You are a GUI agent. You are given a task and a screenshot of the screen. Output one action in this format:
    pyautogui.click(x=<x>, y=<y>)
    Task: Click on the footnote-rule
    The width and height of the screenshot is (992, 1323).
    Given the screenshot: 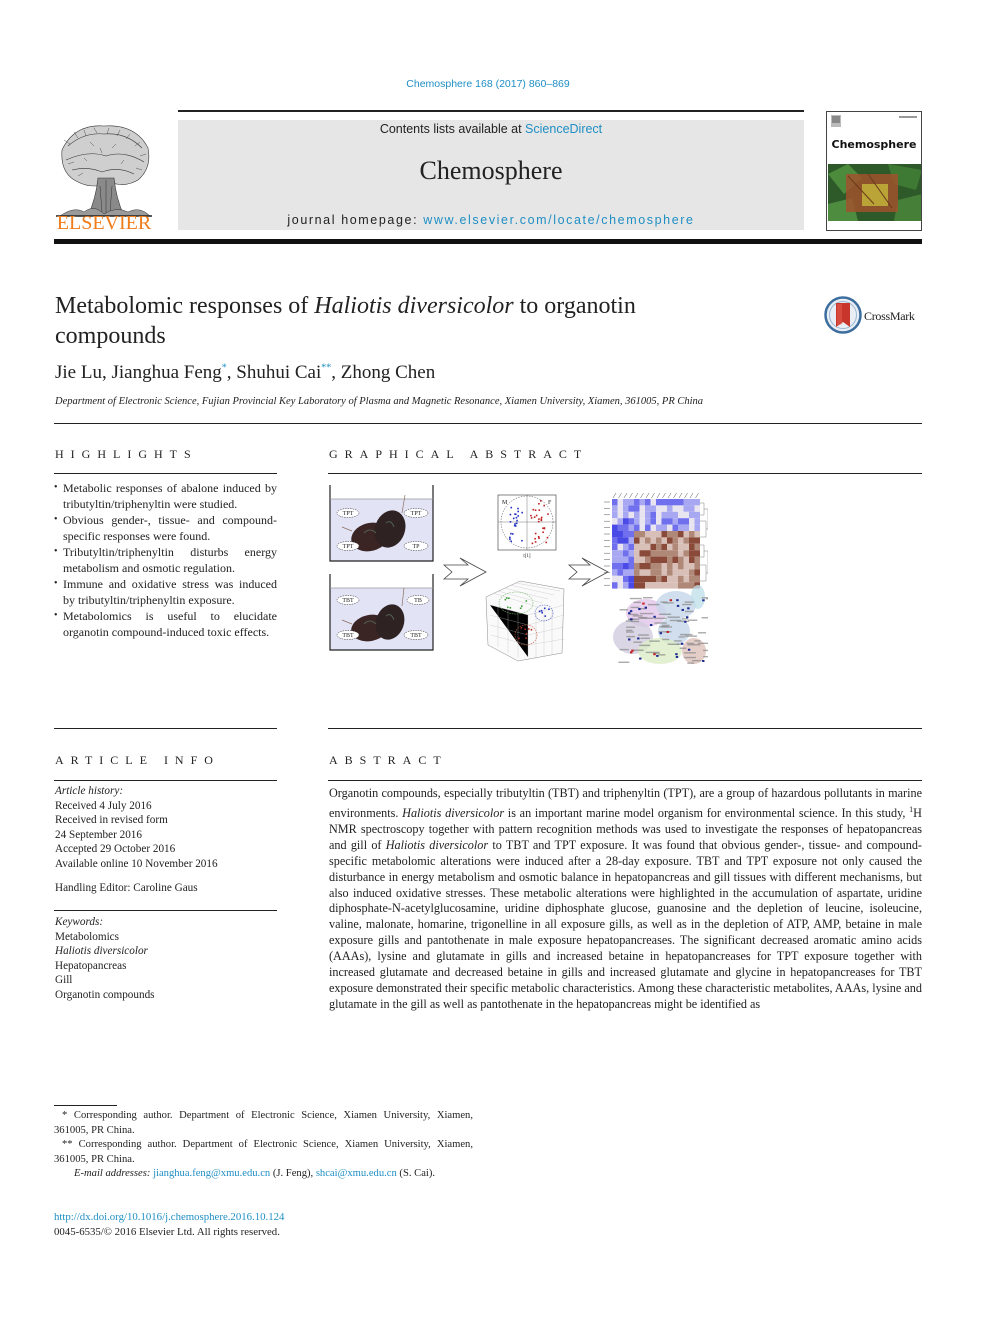 What is the action you would take?
    pyautogui.click(x=85, y=1105)
    